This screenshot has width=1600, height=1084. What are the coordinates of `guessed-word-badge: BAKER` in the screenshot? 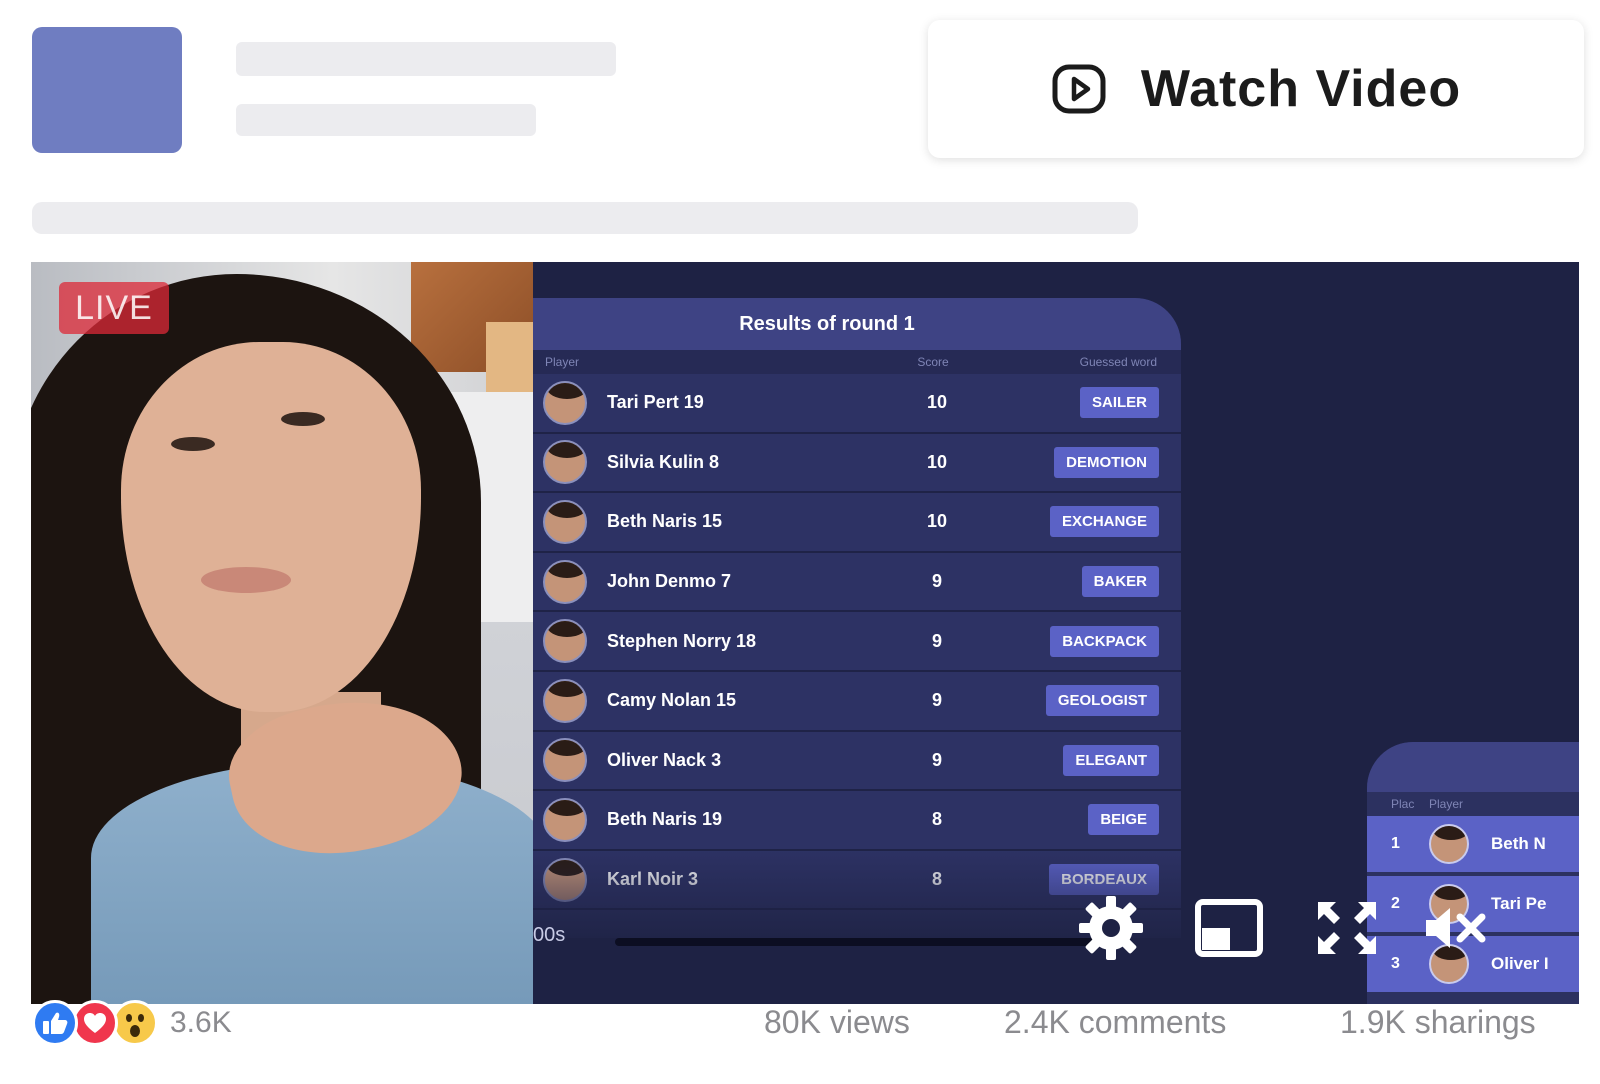 It's located at (1120, 582).